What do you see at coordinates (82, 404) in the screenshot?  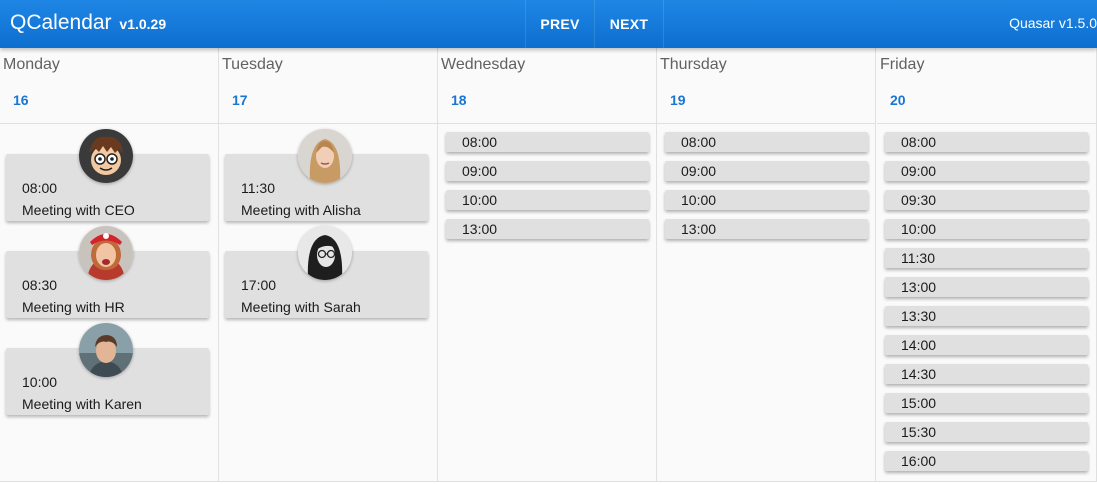 I see `event-title: Meeting with Karen` at bounding box center [82, 404].